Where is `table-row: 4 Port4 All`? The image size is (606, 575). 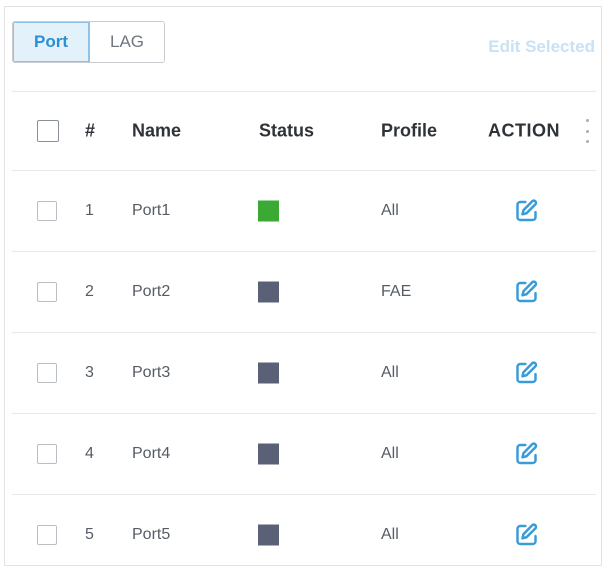 table-row: 4 Port4 All is located at coordinates (304, 453).